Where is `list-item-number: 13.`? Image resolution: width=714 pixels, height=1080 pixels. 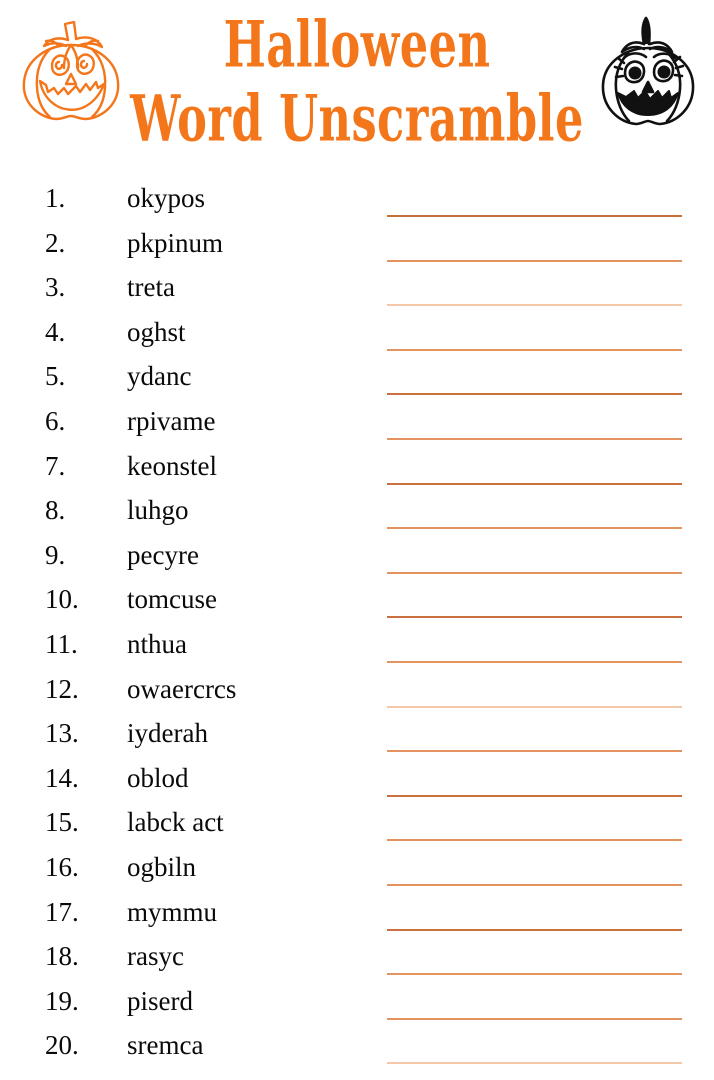 list-item-number: 13. is located at coordinates (62, 733).